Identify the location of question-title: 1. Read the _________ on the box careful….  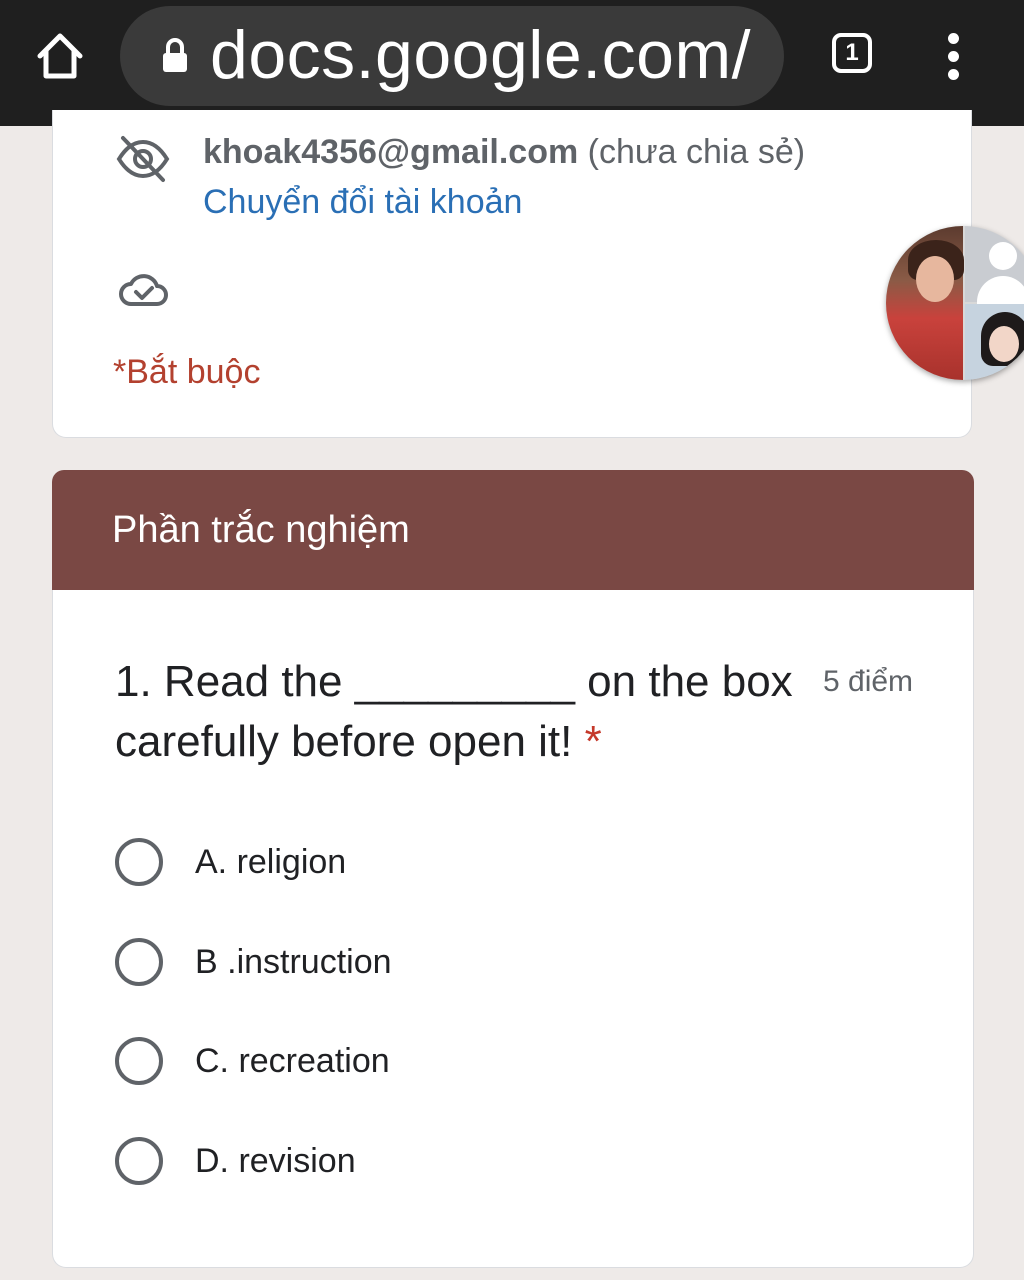
(455, 712).